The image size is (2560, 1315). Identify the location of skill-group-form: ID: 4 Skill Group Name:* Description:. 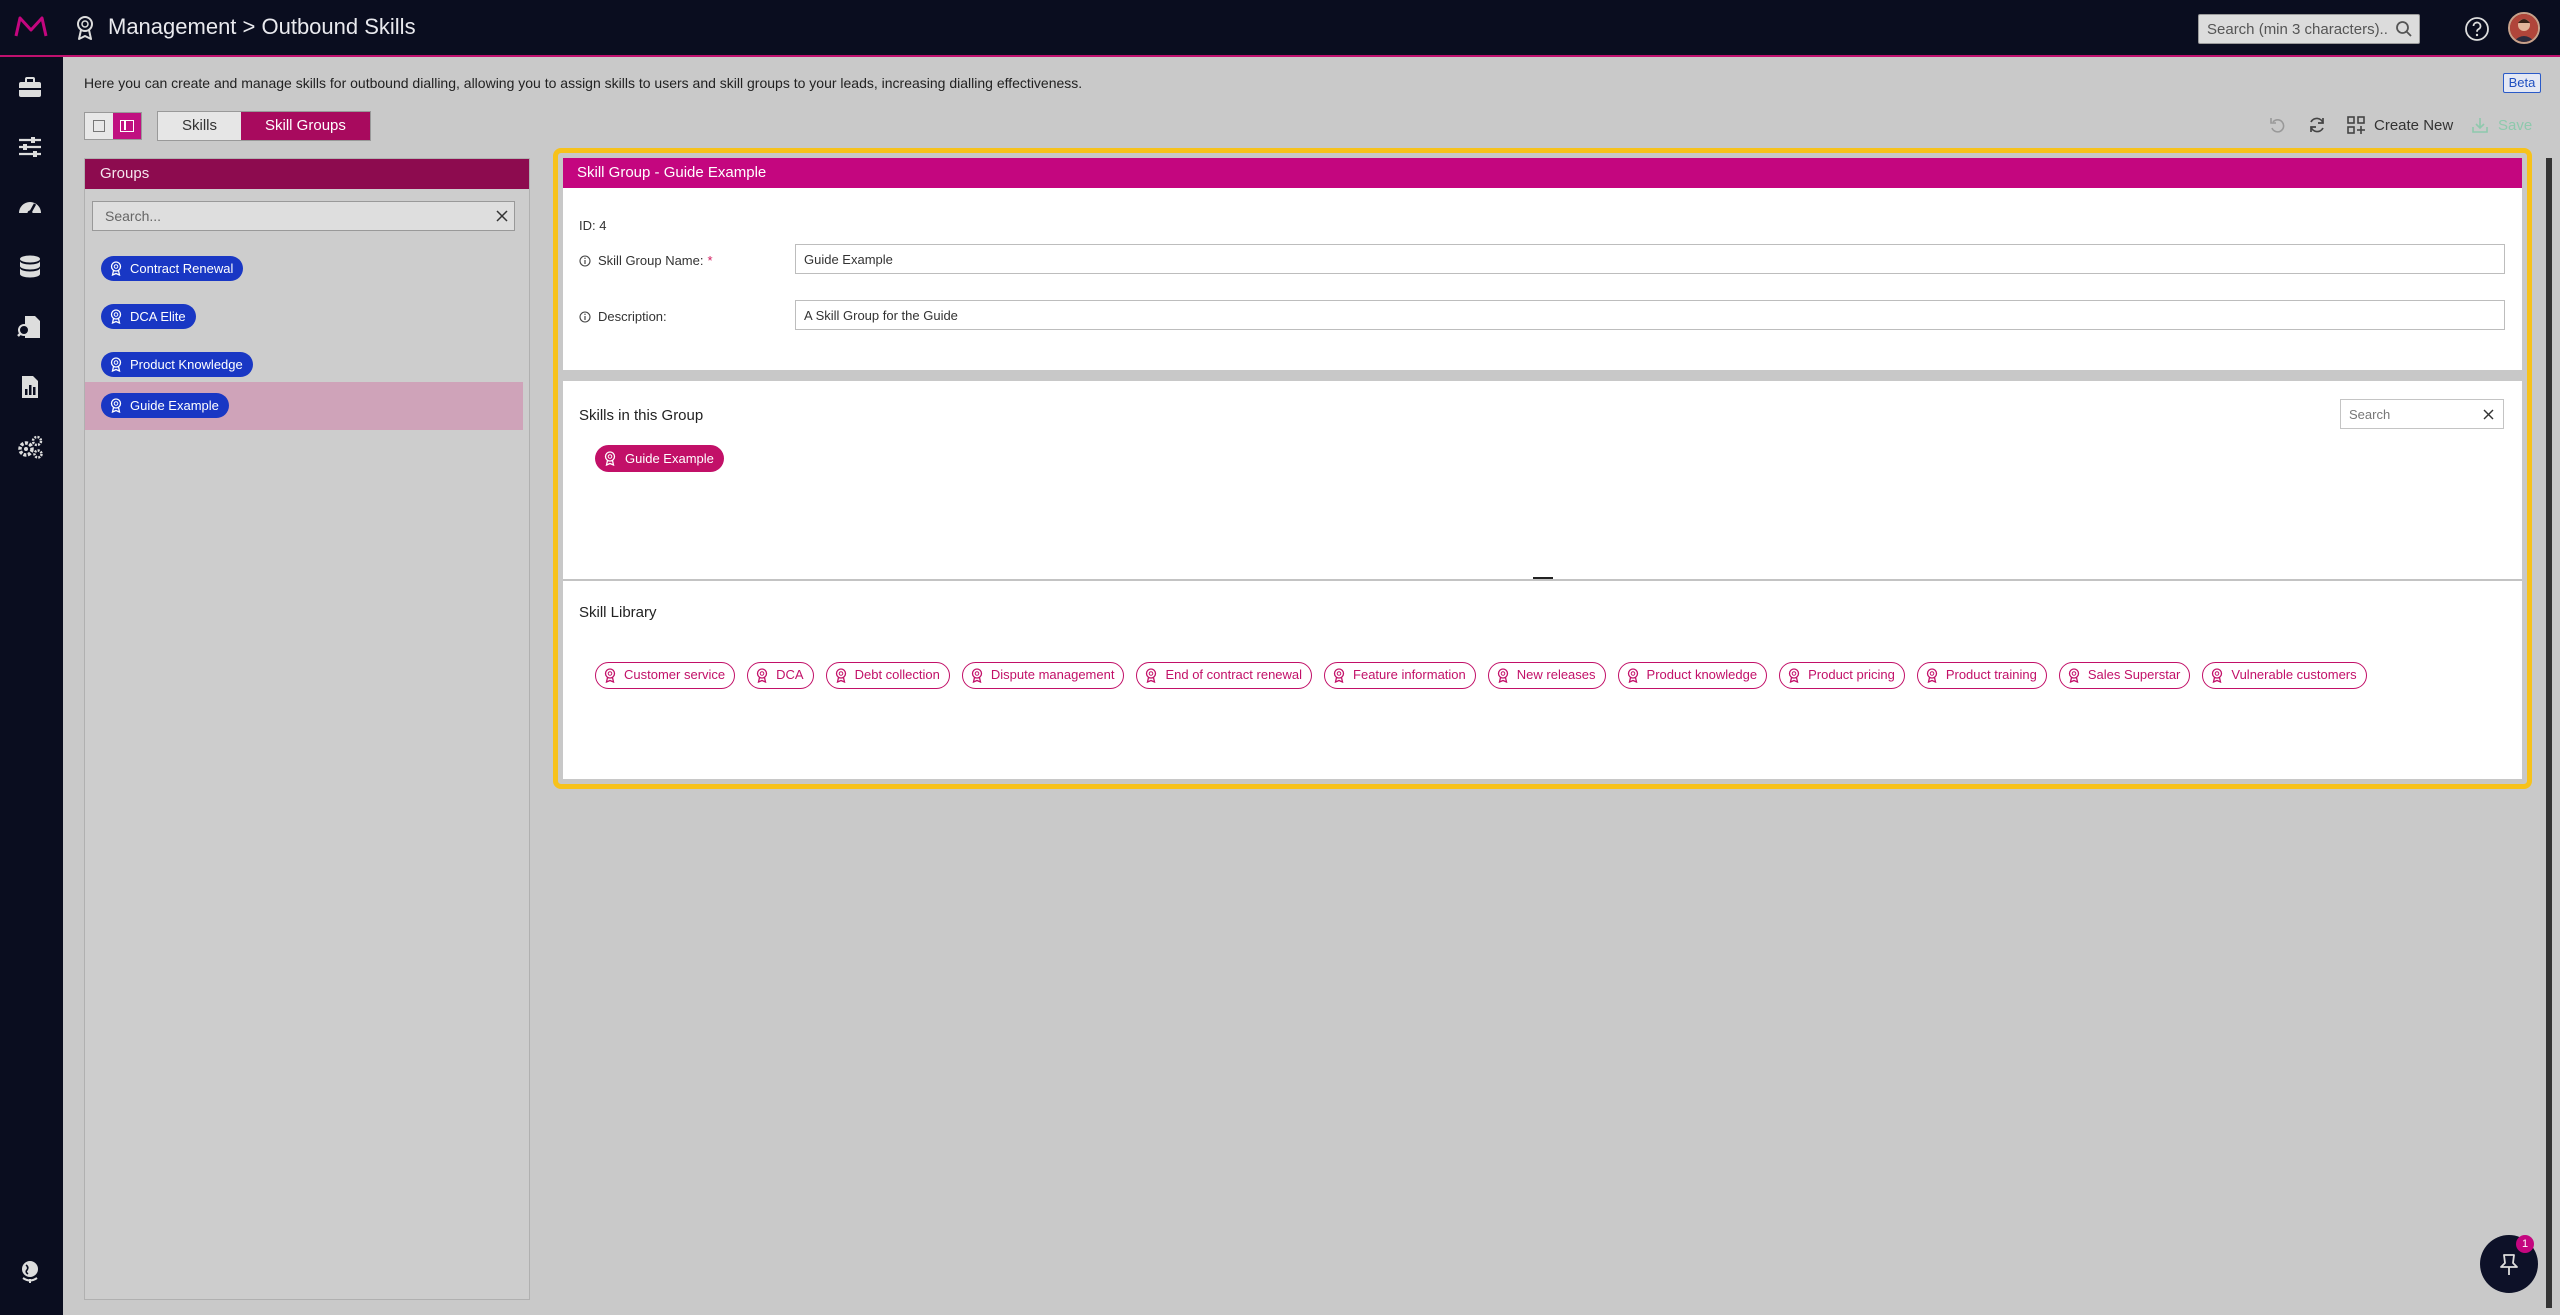
(1542, 279).